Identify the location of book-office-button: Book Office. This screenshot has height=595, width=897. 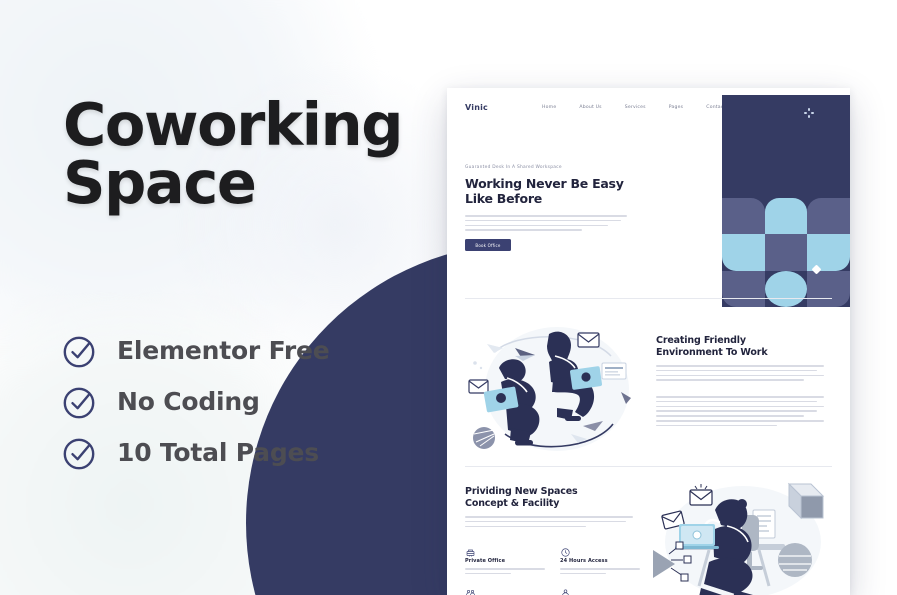
(488, 245).